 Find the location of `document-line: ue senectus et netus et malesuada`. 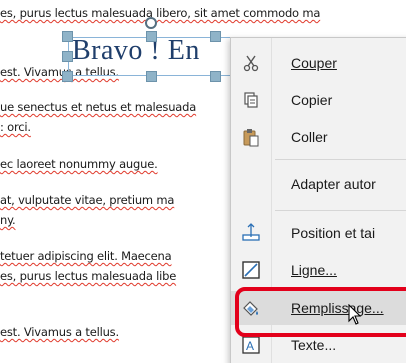

document-line: ue senectus et netus et malesuada is located at coordinates (98, 107).